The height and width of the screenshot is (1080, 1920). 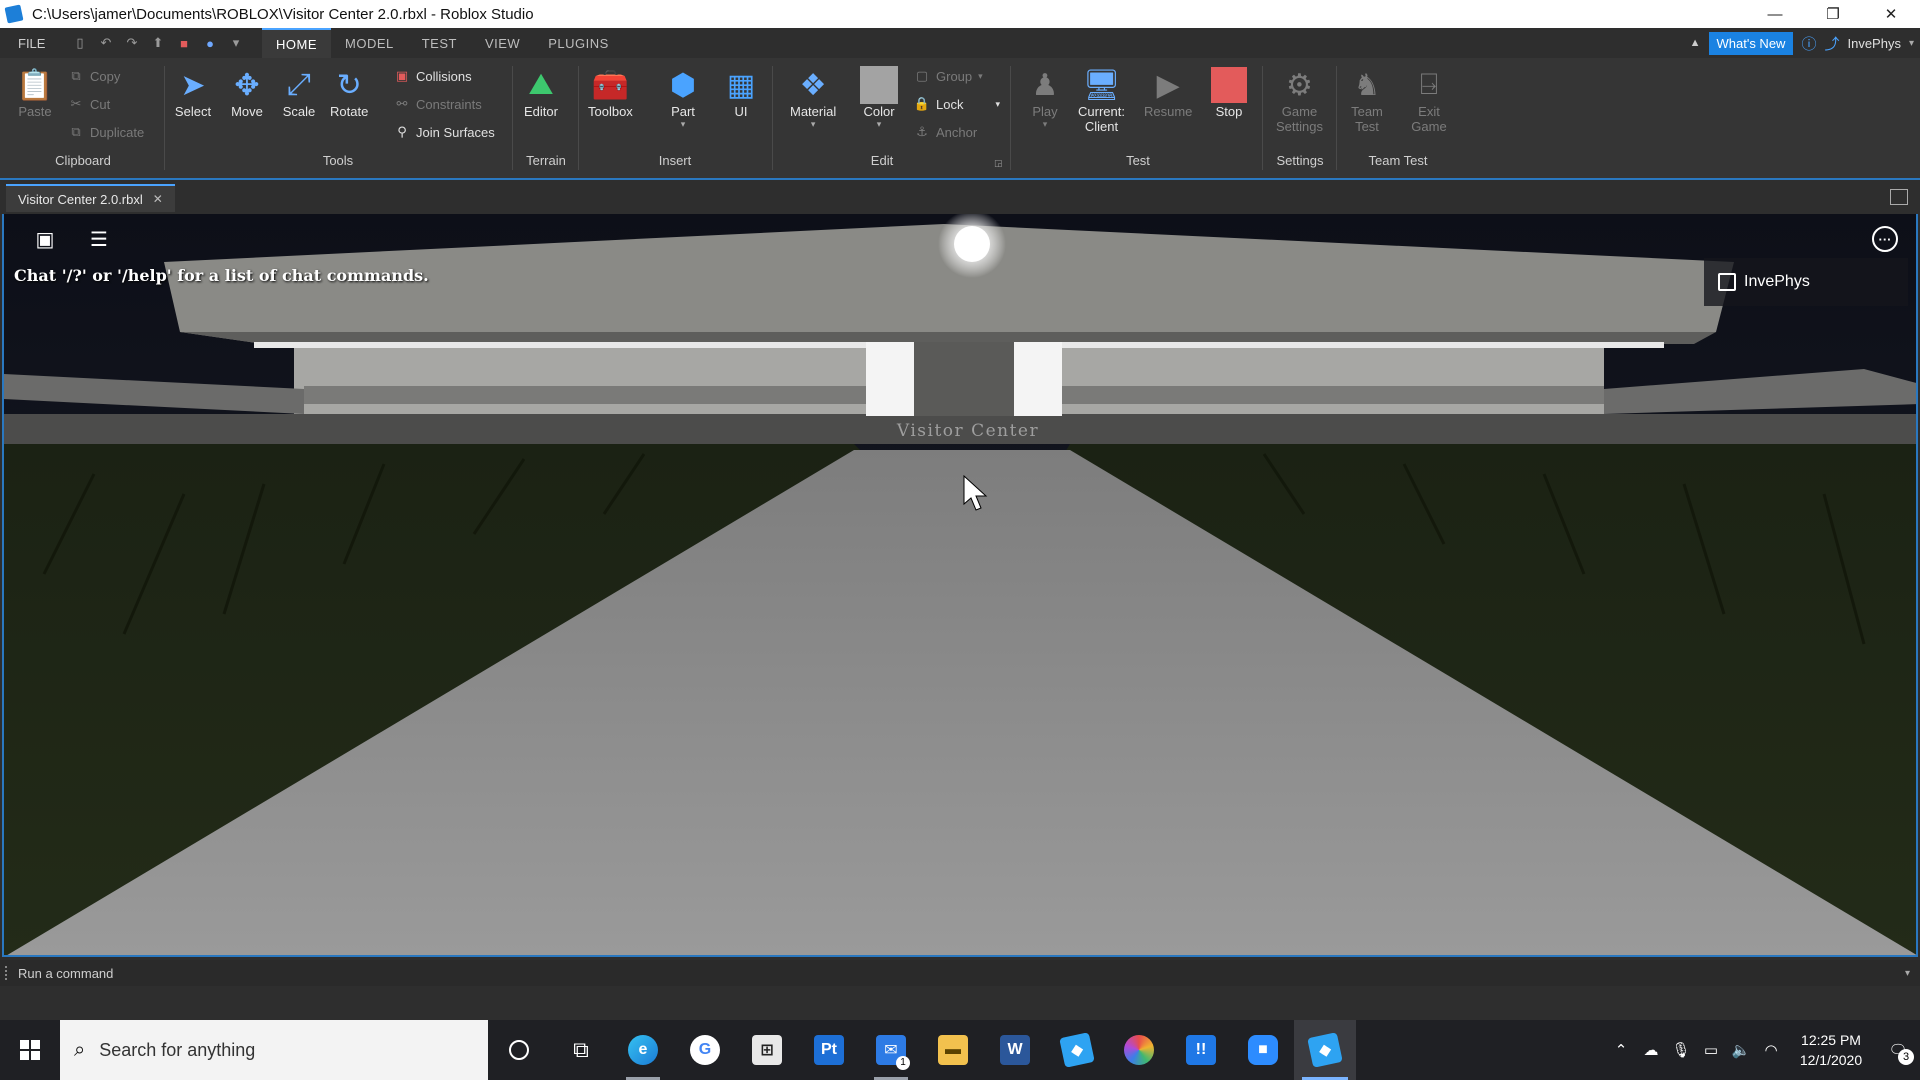 I want to click on start-button, so click(x=30, y=1050).